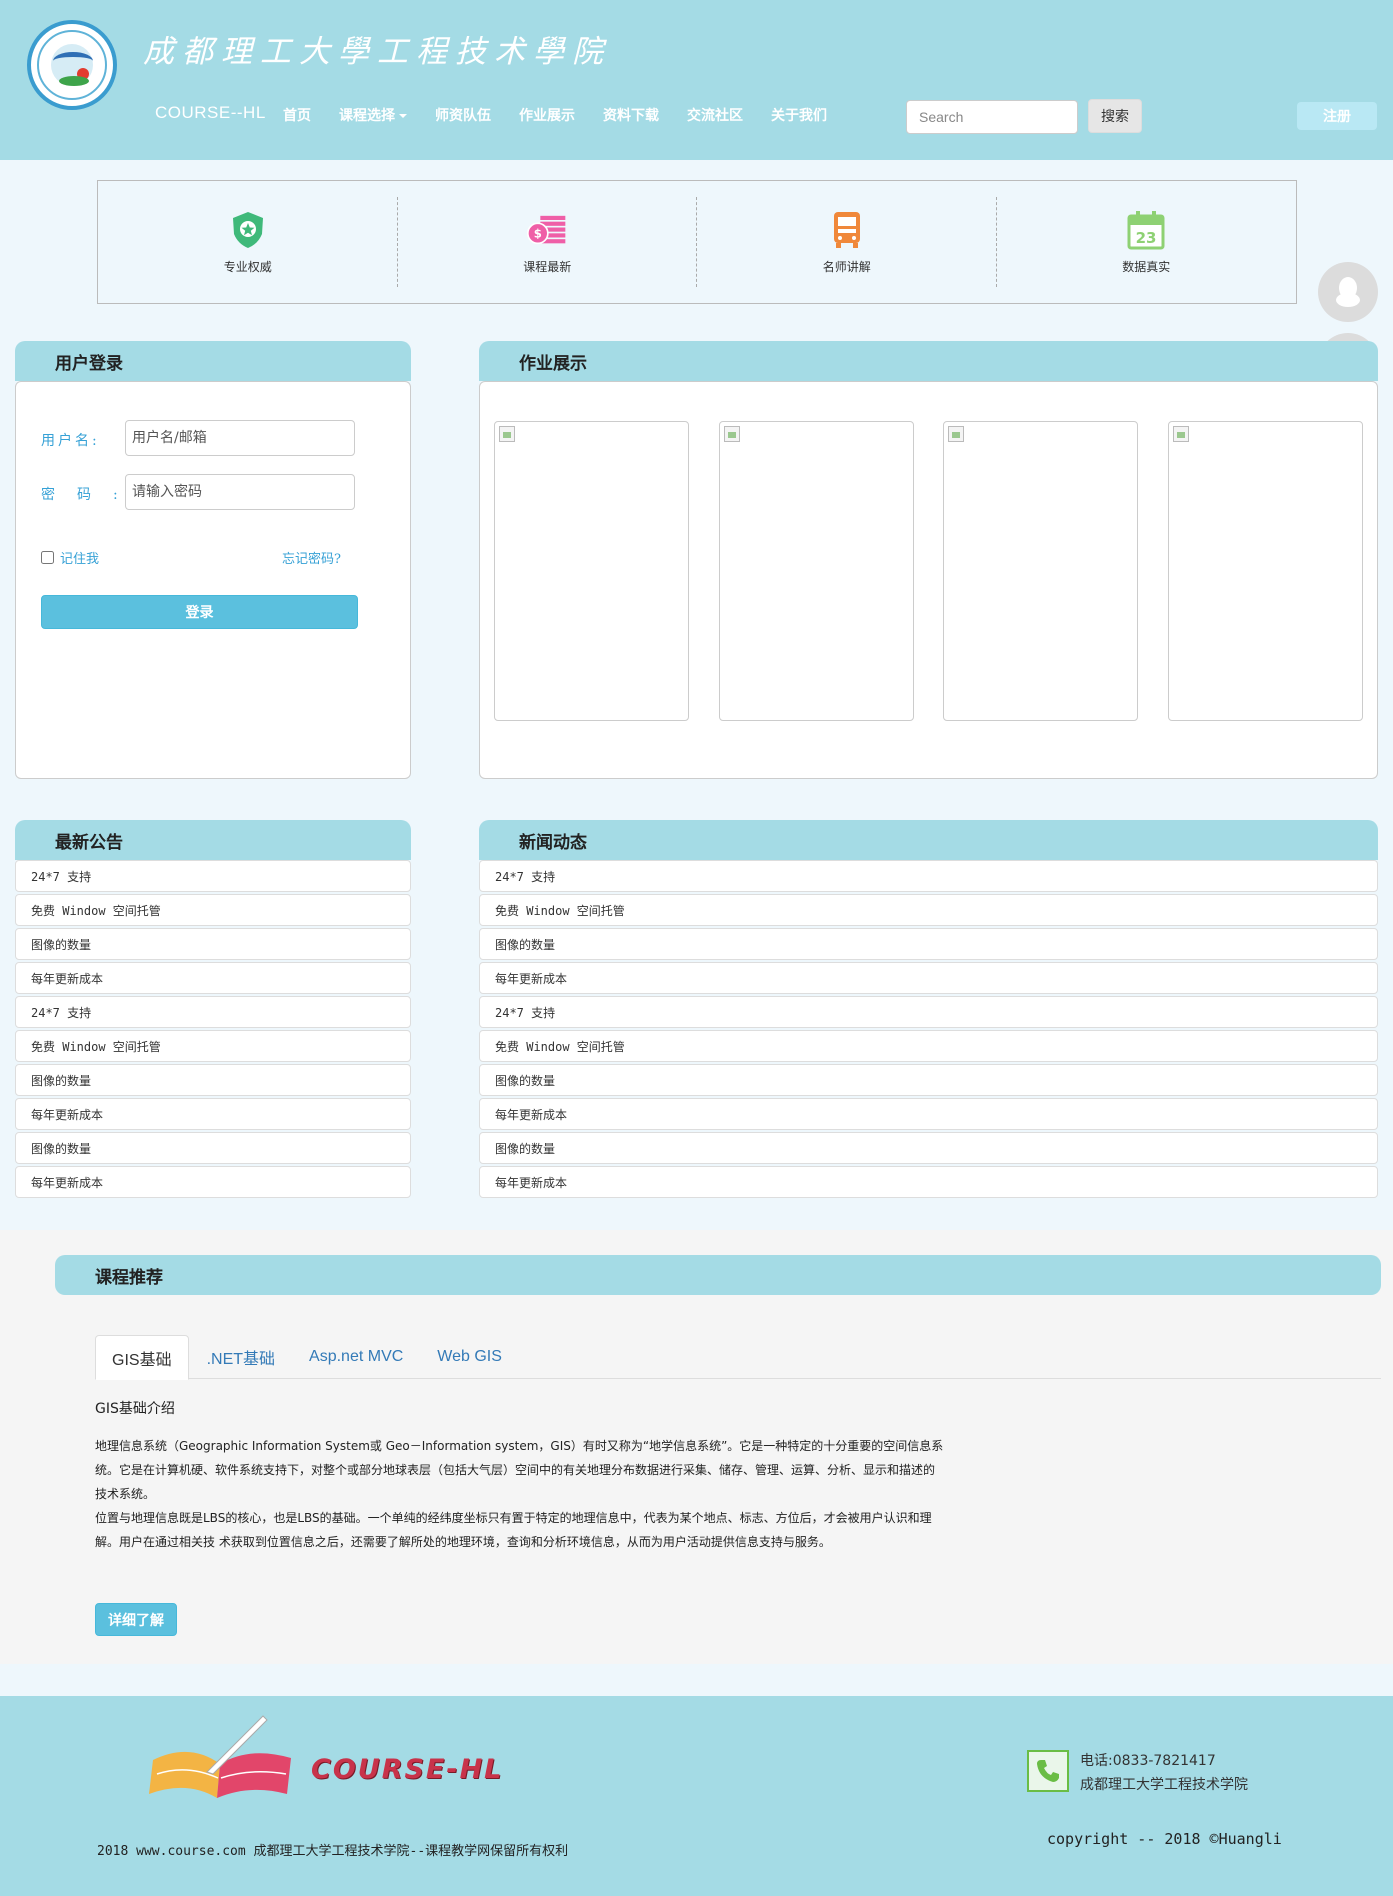  I want to click on nav-courses-label: 课程选择, so click(367, 116).